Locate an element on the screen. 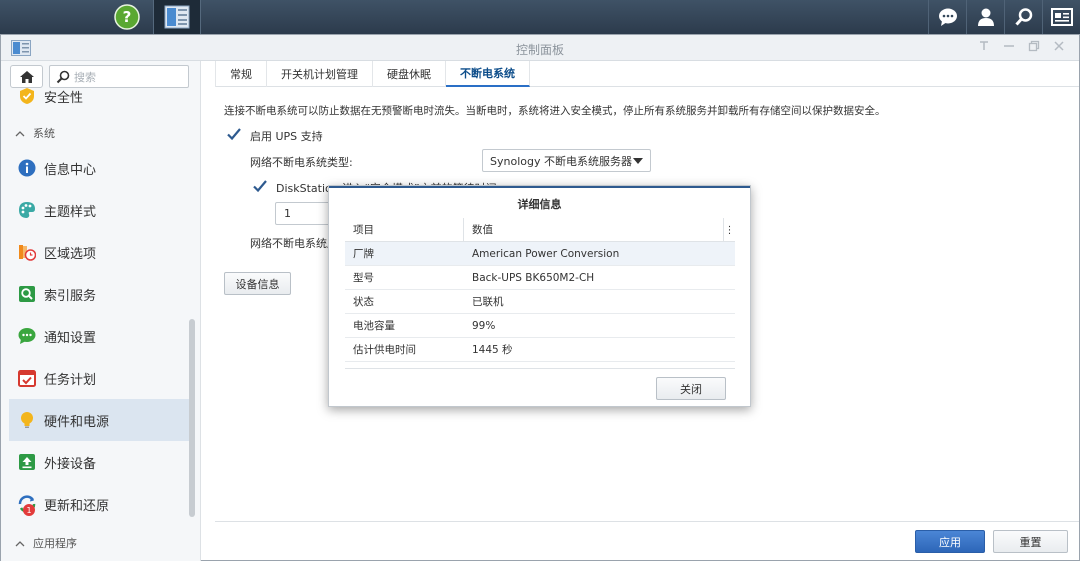 This screenshot has width=1080, height=561. user-button is located at coordinates (985, 17).